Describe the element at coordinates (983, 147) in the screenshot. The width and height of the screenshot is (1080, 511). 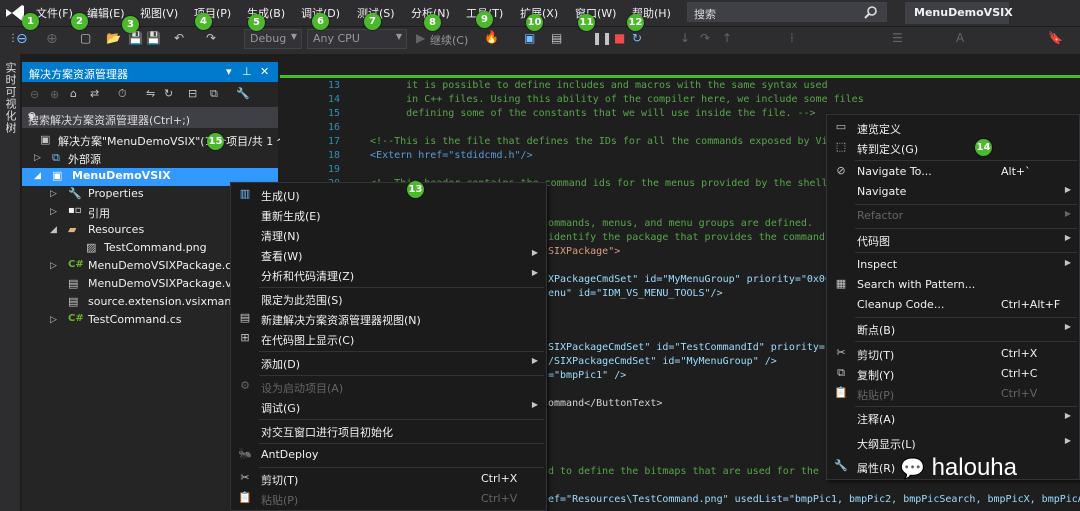
I see `annotation-badge: 14` at that location.